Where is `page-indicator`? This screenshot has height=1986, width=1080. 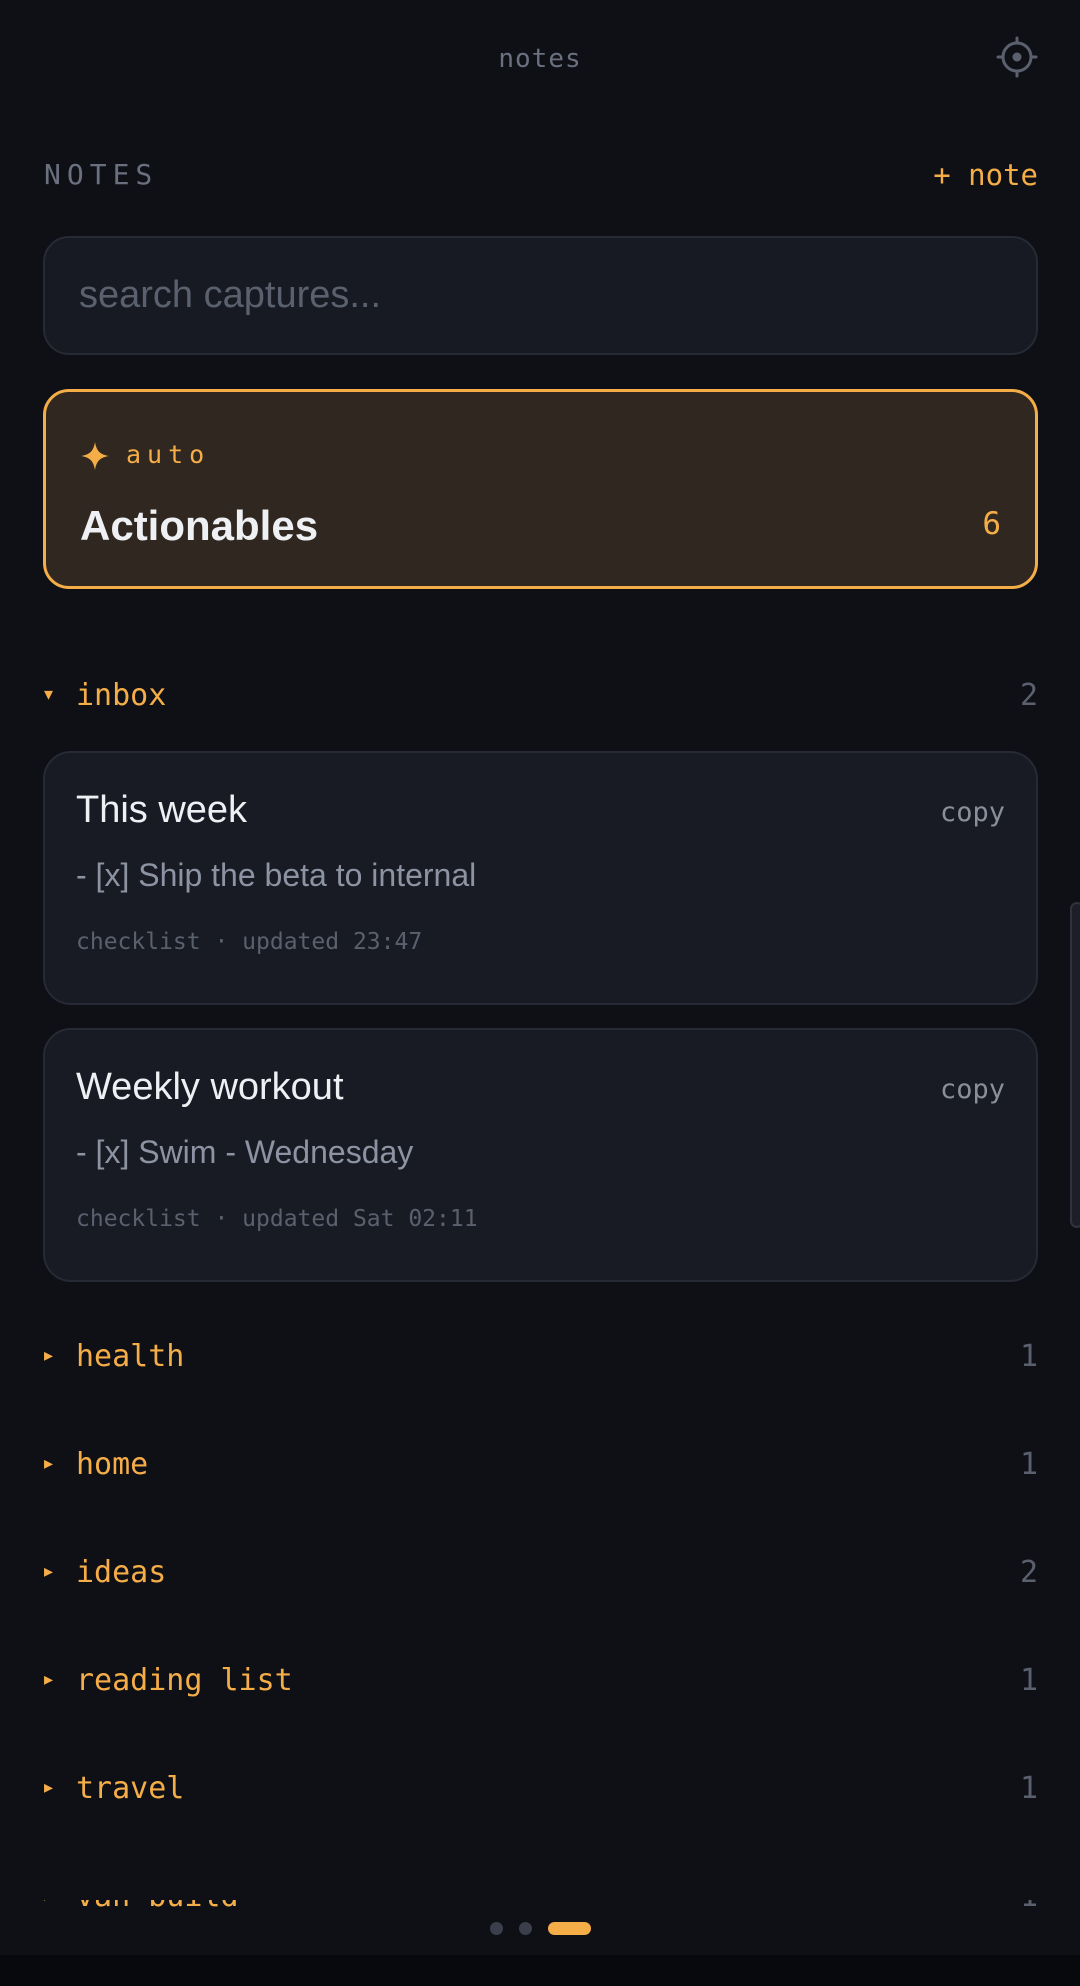
page-indicator is located at coordinates (540, 1928).